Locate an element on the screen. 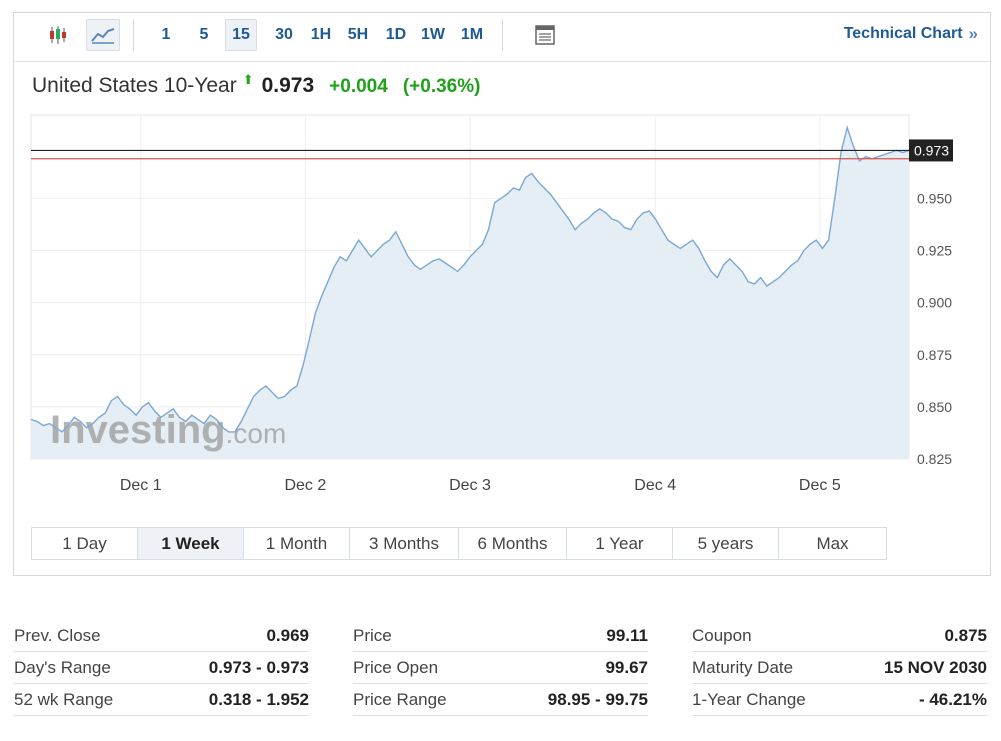 The height and width of the screenshot is (741, 1001). range-1-month: 1 Month is located at coordinates (297, 543).